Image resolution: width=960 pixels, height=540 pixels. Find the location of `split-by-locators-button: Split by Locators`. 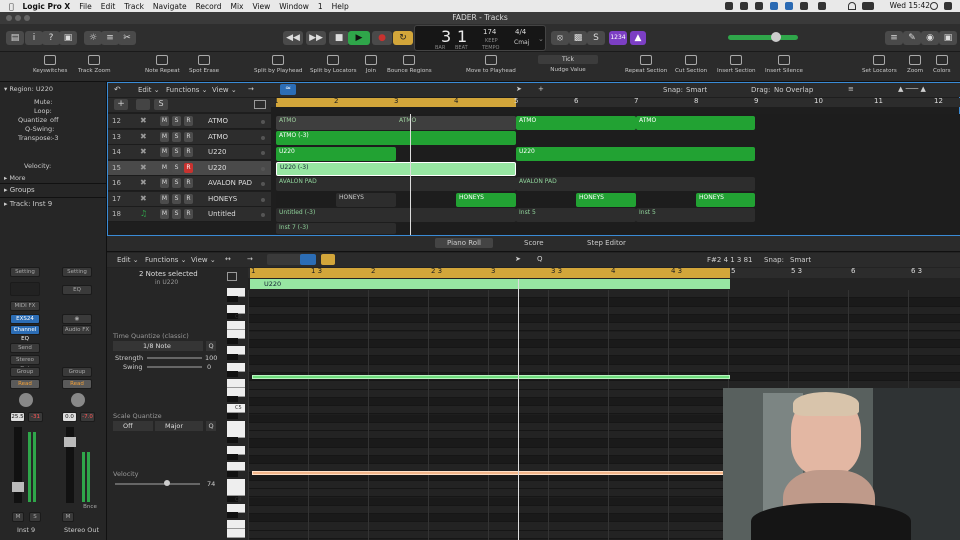

split-by-locators-button: Split by Locators is located at coordinates (333, 64).